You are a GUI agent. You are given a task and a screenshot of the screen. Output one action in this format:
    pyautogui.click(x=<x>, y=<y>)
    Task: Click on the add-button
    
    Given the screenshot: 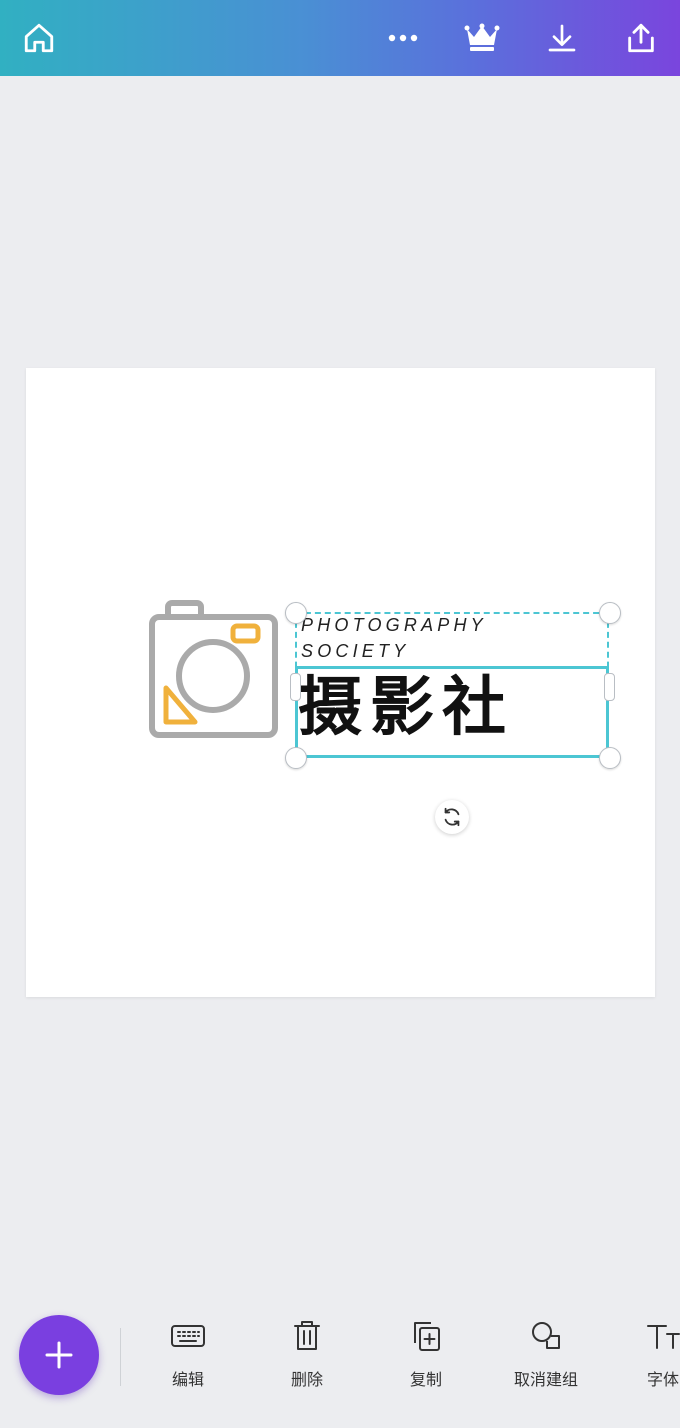 What is the action you would take?
    pyautogui.click(x=59, y=1355)
    